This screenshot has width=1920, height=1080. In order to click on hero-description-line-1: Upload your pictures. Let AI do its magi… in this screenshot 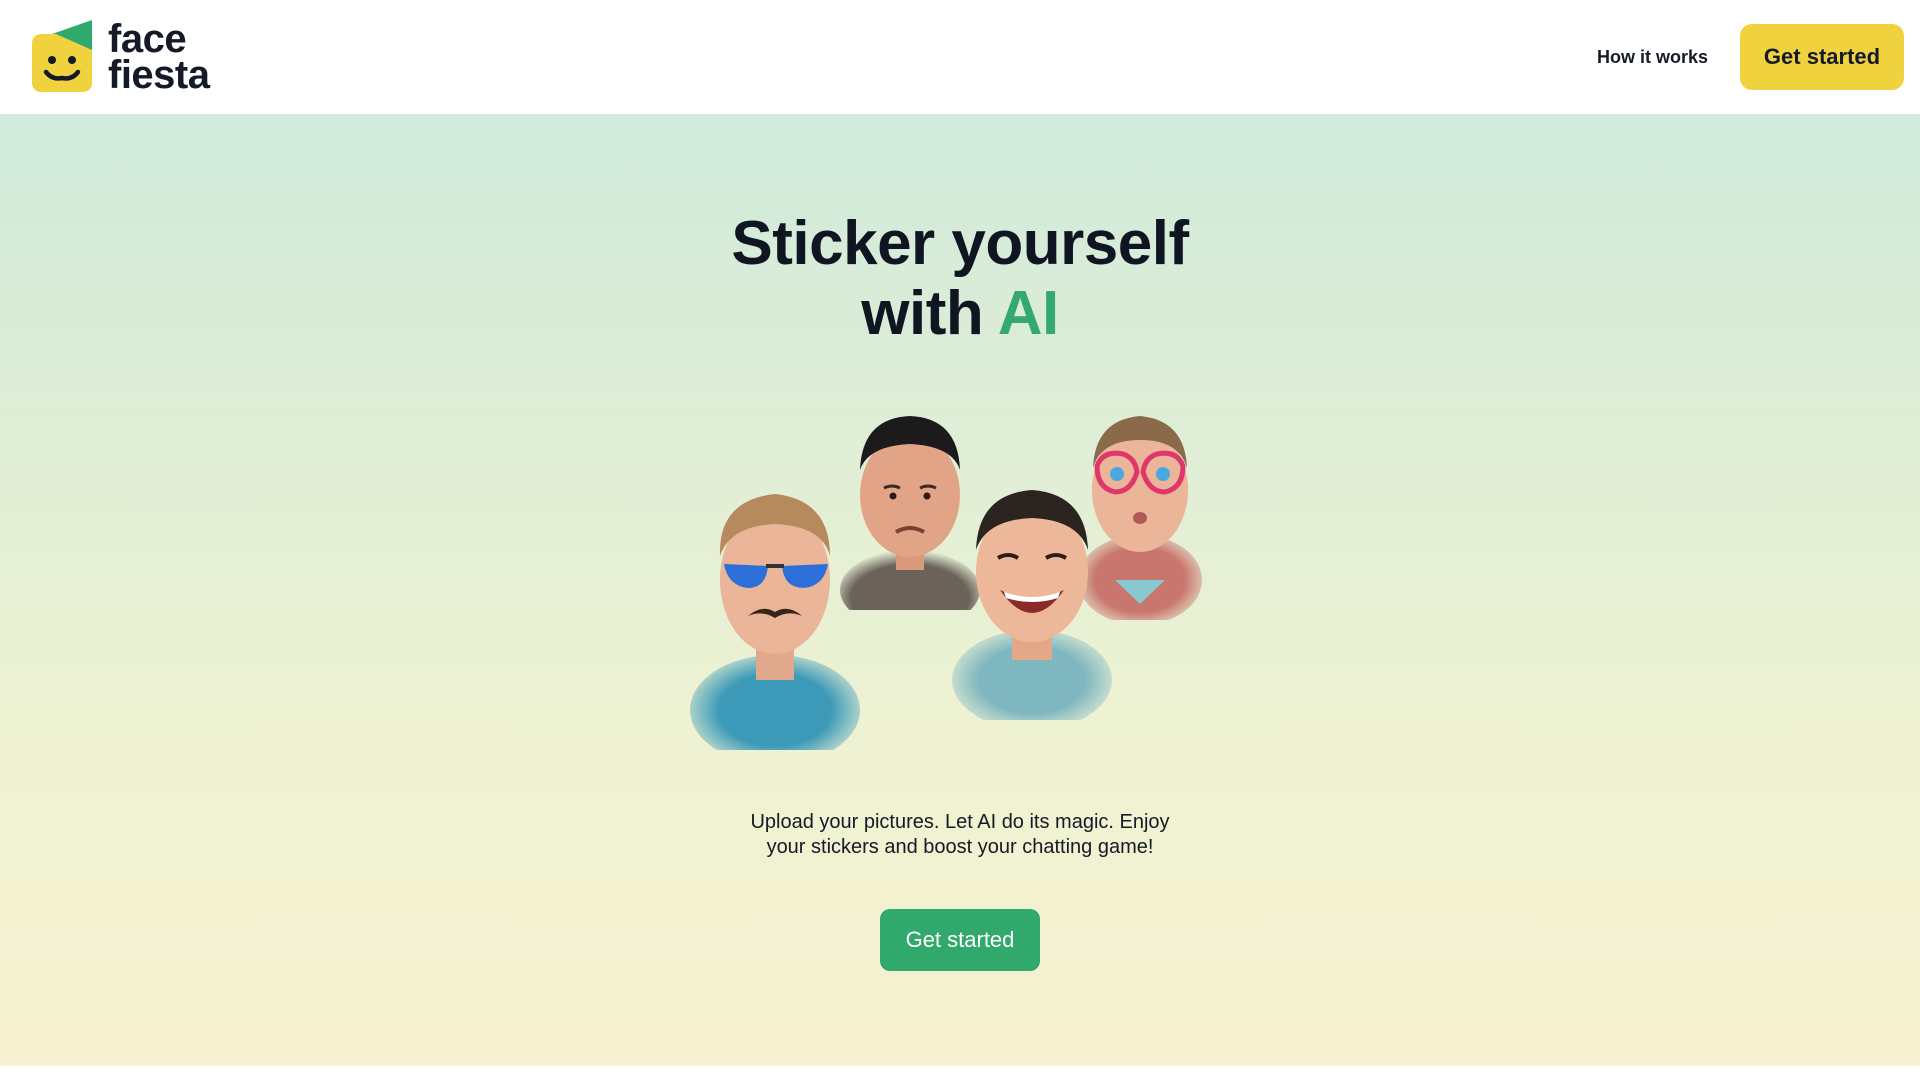, I will do `click(960, 822)`.